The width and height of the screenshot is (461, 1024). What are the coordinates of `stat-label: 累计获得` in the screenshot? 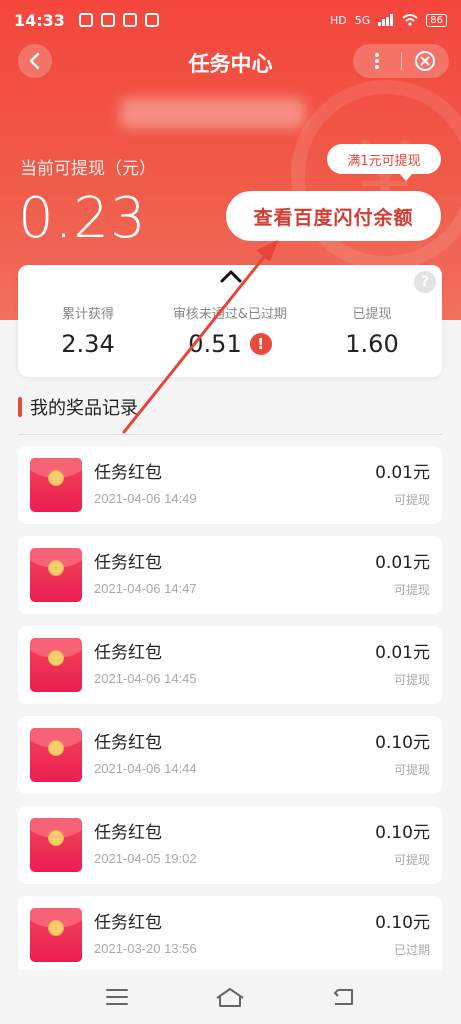 It's located at (87, 314).